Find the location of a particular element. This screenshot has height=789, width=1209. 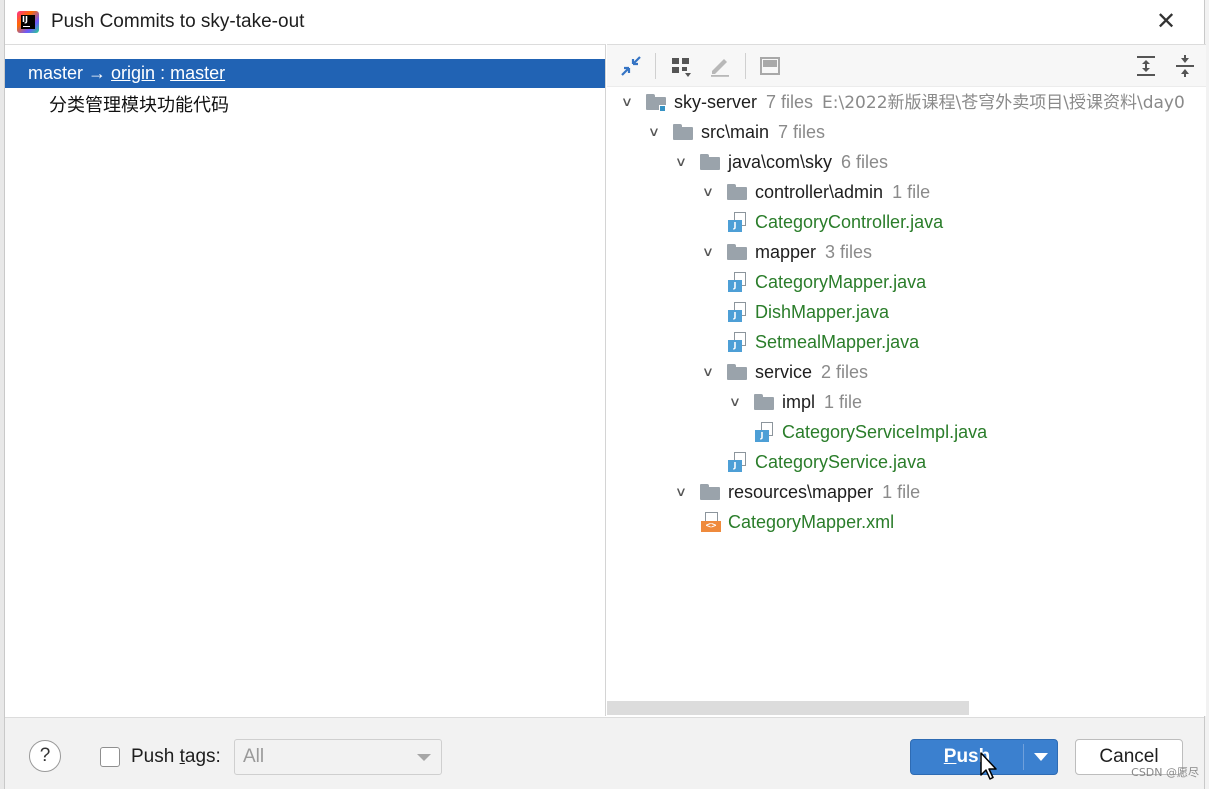

module-badge-icon is located at coordinates (662, 108).